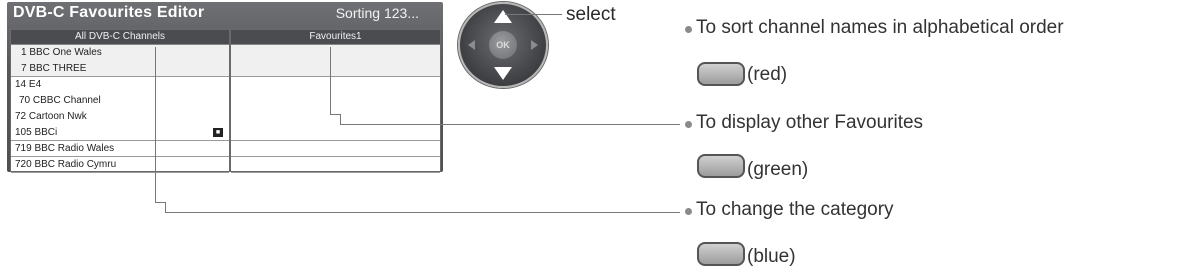  Describe the element at coordinates (155, 125) in the screenshot. I see `callout-line-category-vertical` at that location.